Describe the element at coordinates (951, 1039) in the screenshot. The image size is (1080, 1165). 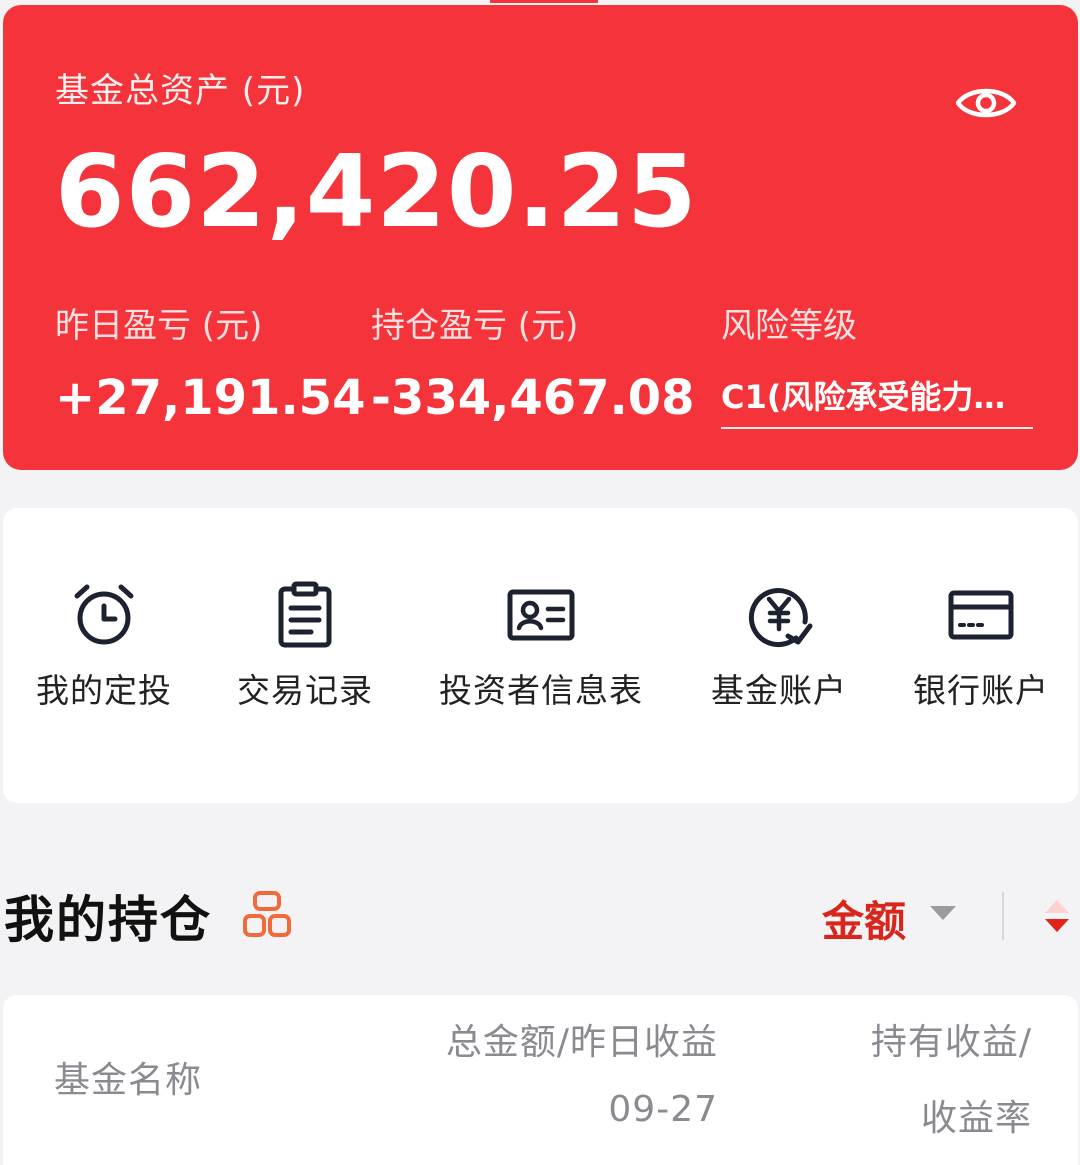
I see `column-holding-profit: 持有收益/` at that location.